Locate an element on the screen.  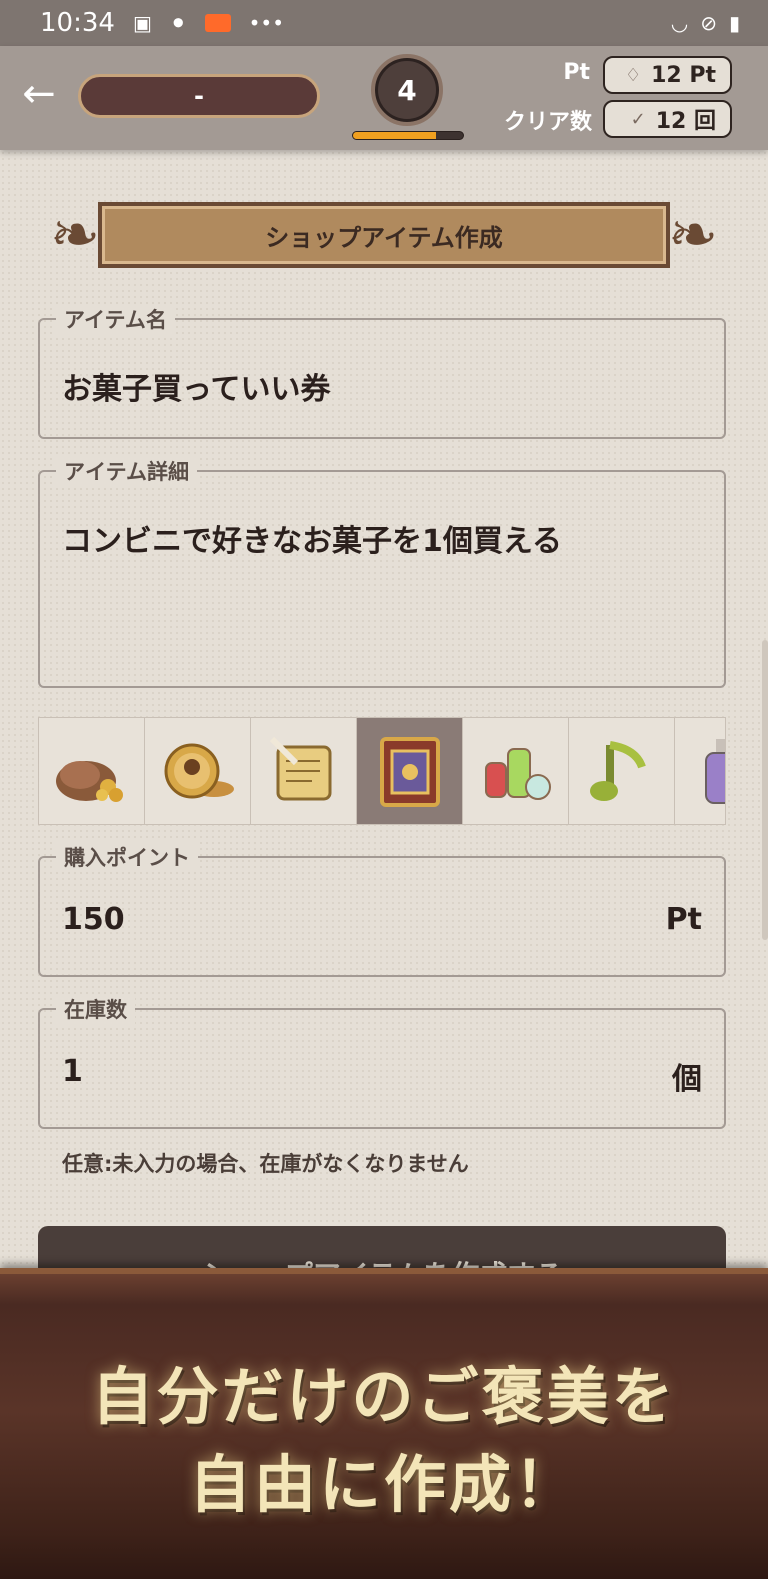
item-detail-label: アイテム詳細 is located at coordinates (126, 471).